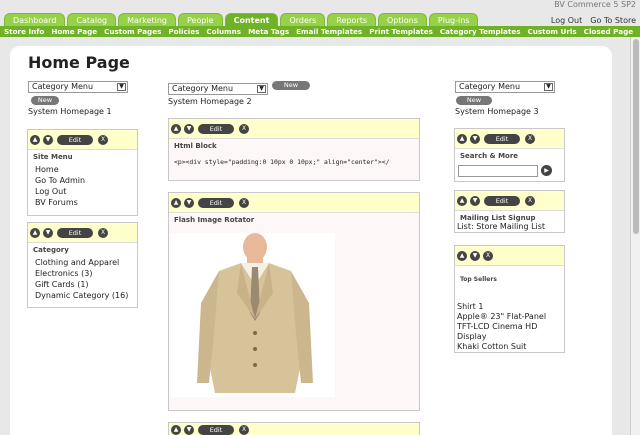 The image size is (640, 435). What do you see at coordinates (402, 19) in the screenshot?
I see `tab-options: Options` at bounding box center [402, 19].